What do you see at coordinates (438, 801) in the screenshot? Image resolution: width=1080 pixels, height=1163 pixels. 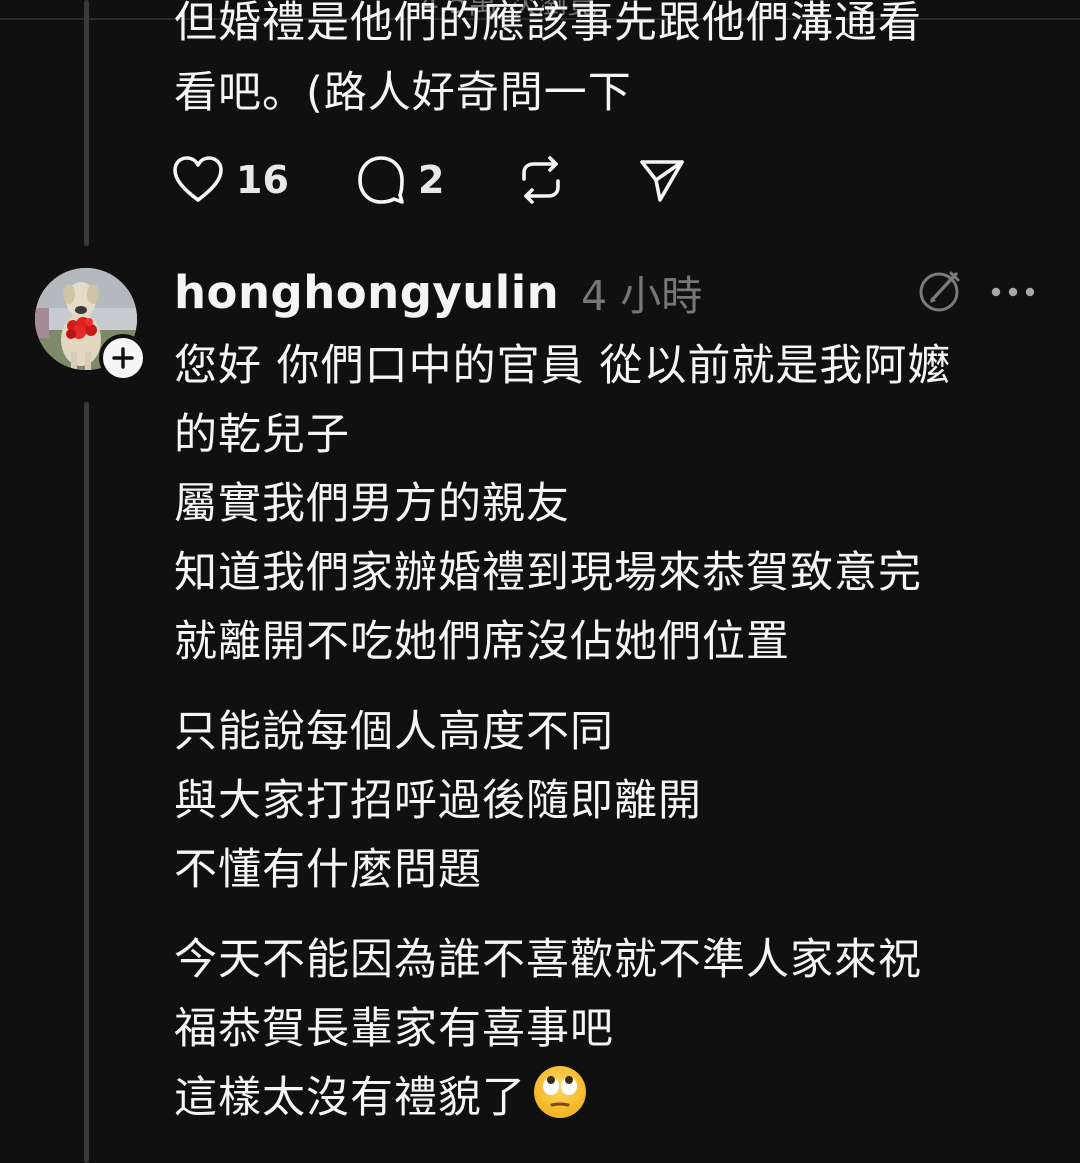 I see `post-line: 與大家打招呼過後隨即離開` at bounding box center [438, 801].